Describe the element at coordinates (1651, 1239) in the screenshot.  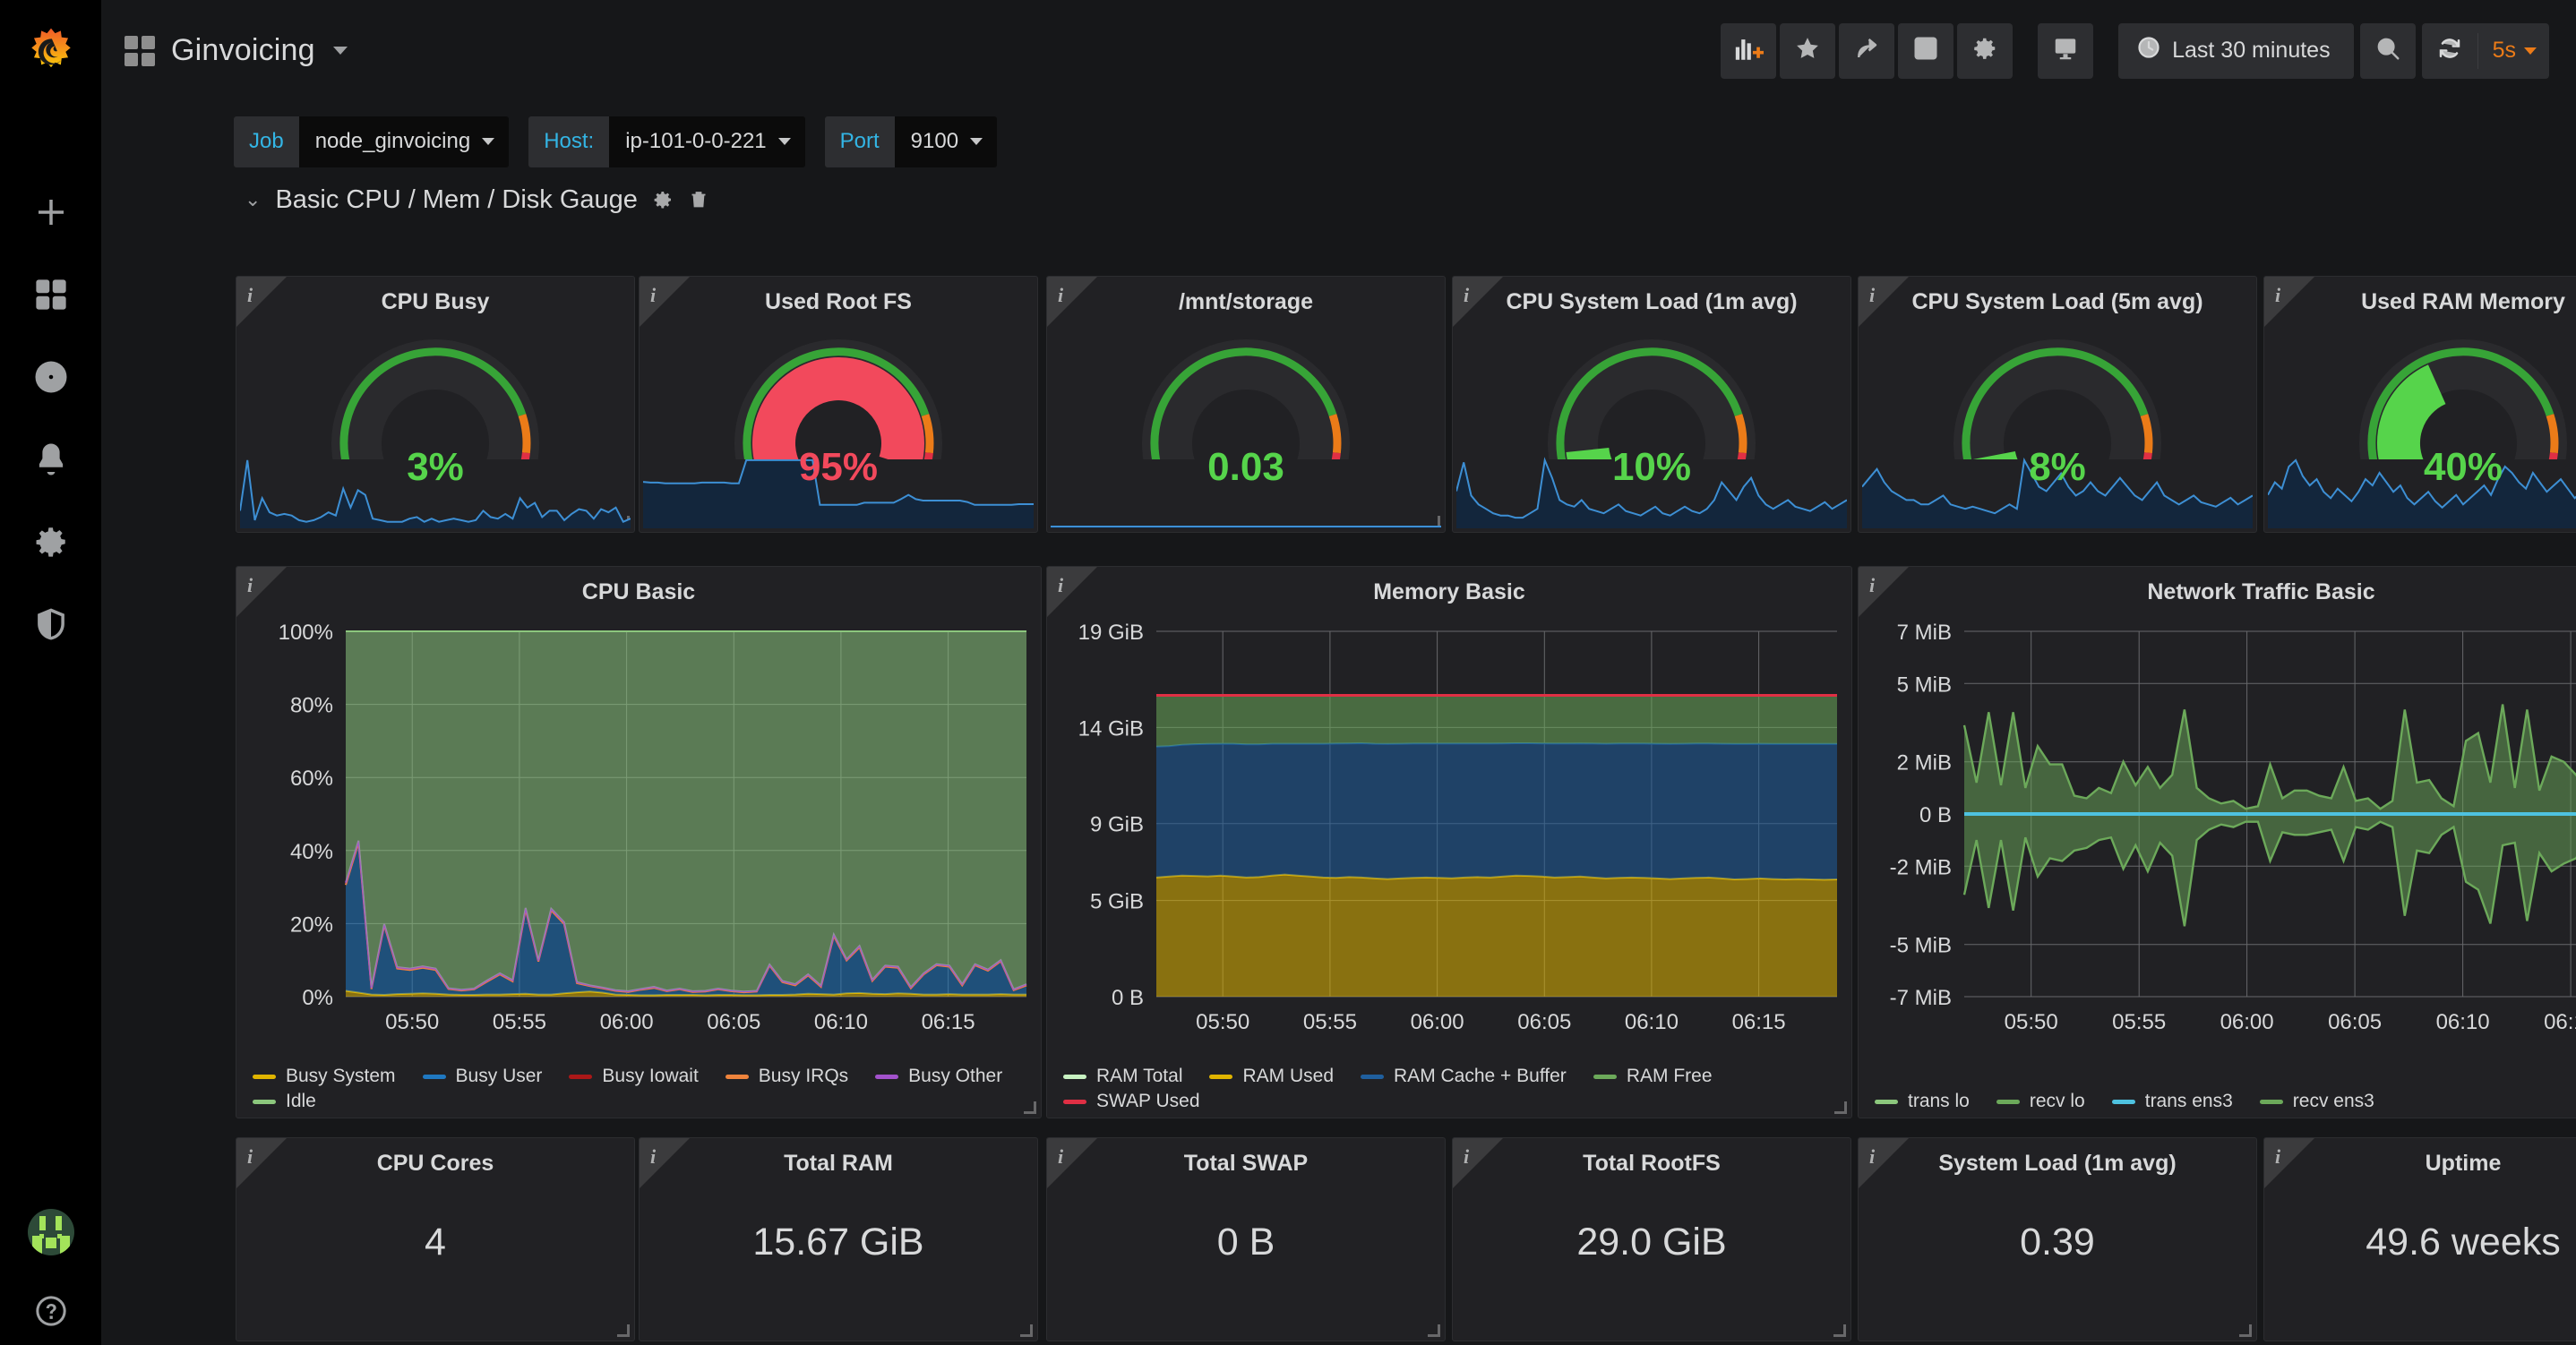
I see `panel-total-rootfs: i Total RootFS 29.0 GiB` at that location.